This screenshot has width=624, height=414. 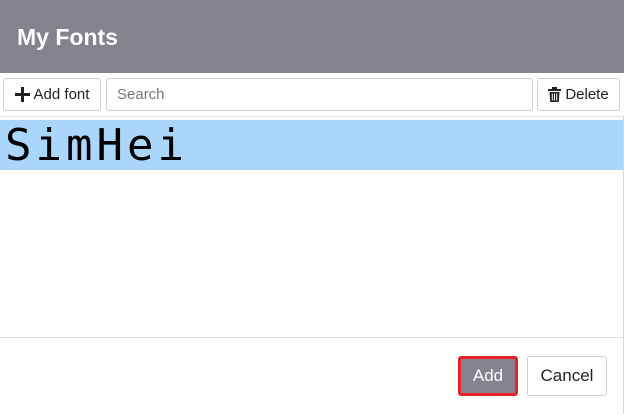 What do you see at coordinates (67, 37) in the screenshot?
I see `dialog-title: My Fonts` at bounding box center [67, 37].